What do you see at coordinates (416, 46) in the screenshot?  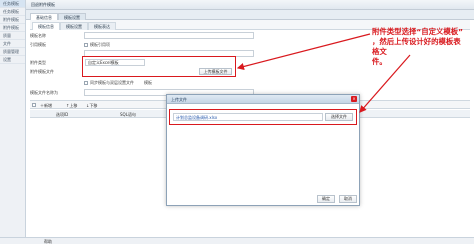 I see `annotation-line-2: ，然后上传设计好的模板表格文` at bounding box center [416, 46].